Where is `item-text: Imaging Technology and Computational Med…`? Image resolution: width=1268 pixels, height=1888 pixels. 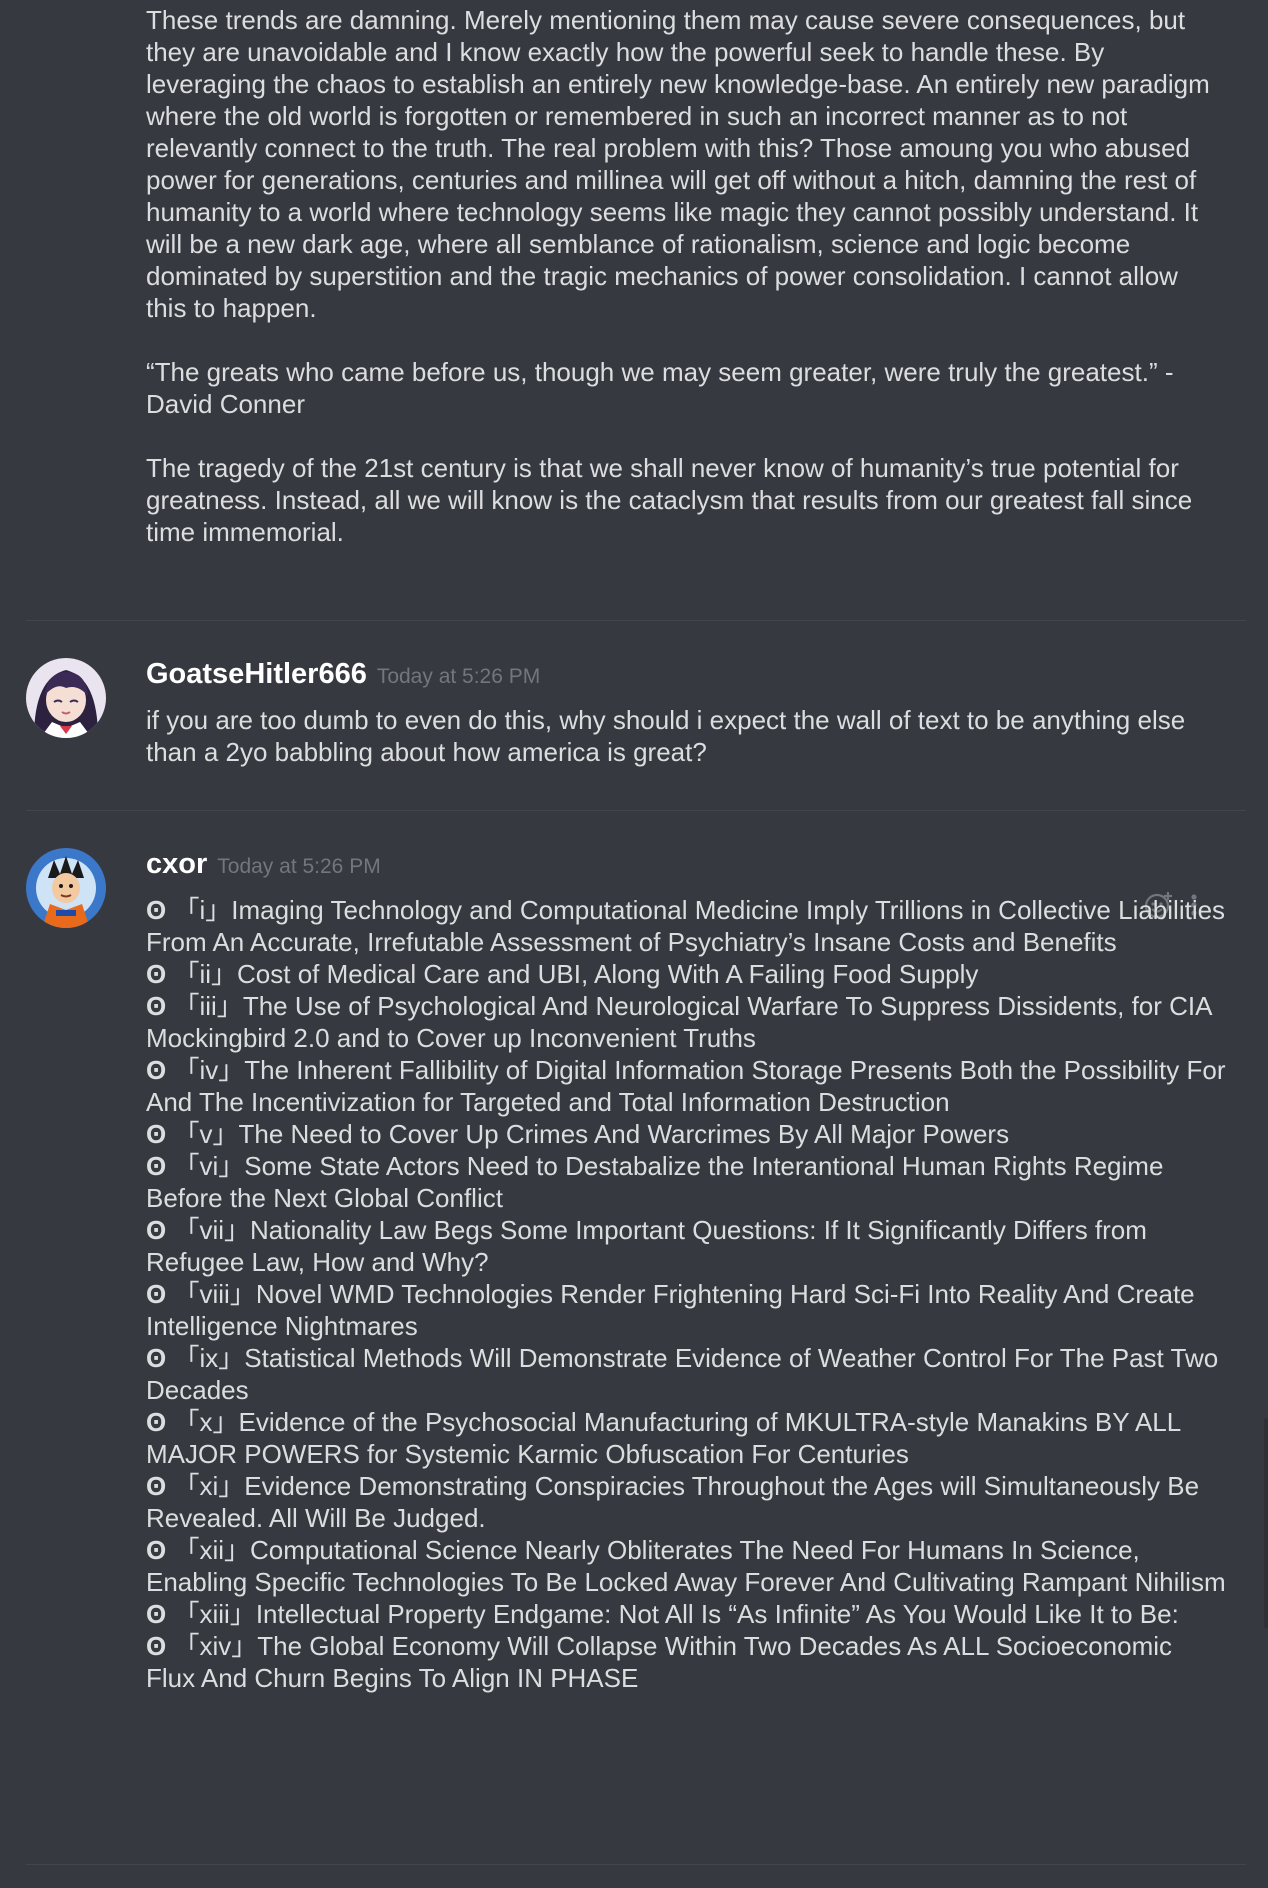
item-text: Imaging Technology and Computational Med… is located at coordinates (686, 926).